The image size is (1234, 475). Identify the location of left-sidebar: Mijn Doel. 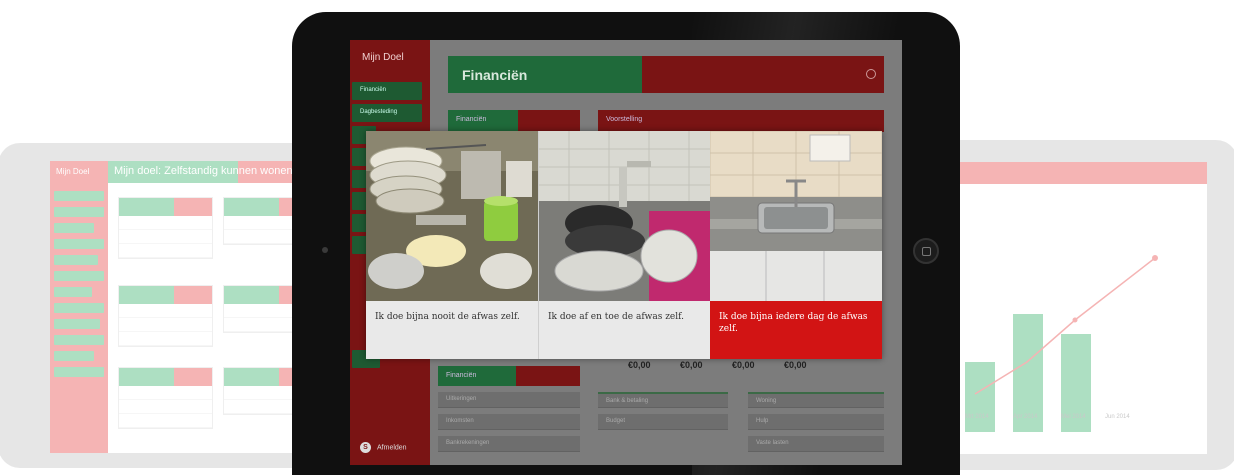
(79, 307).